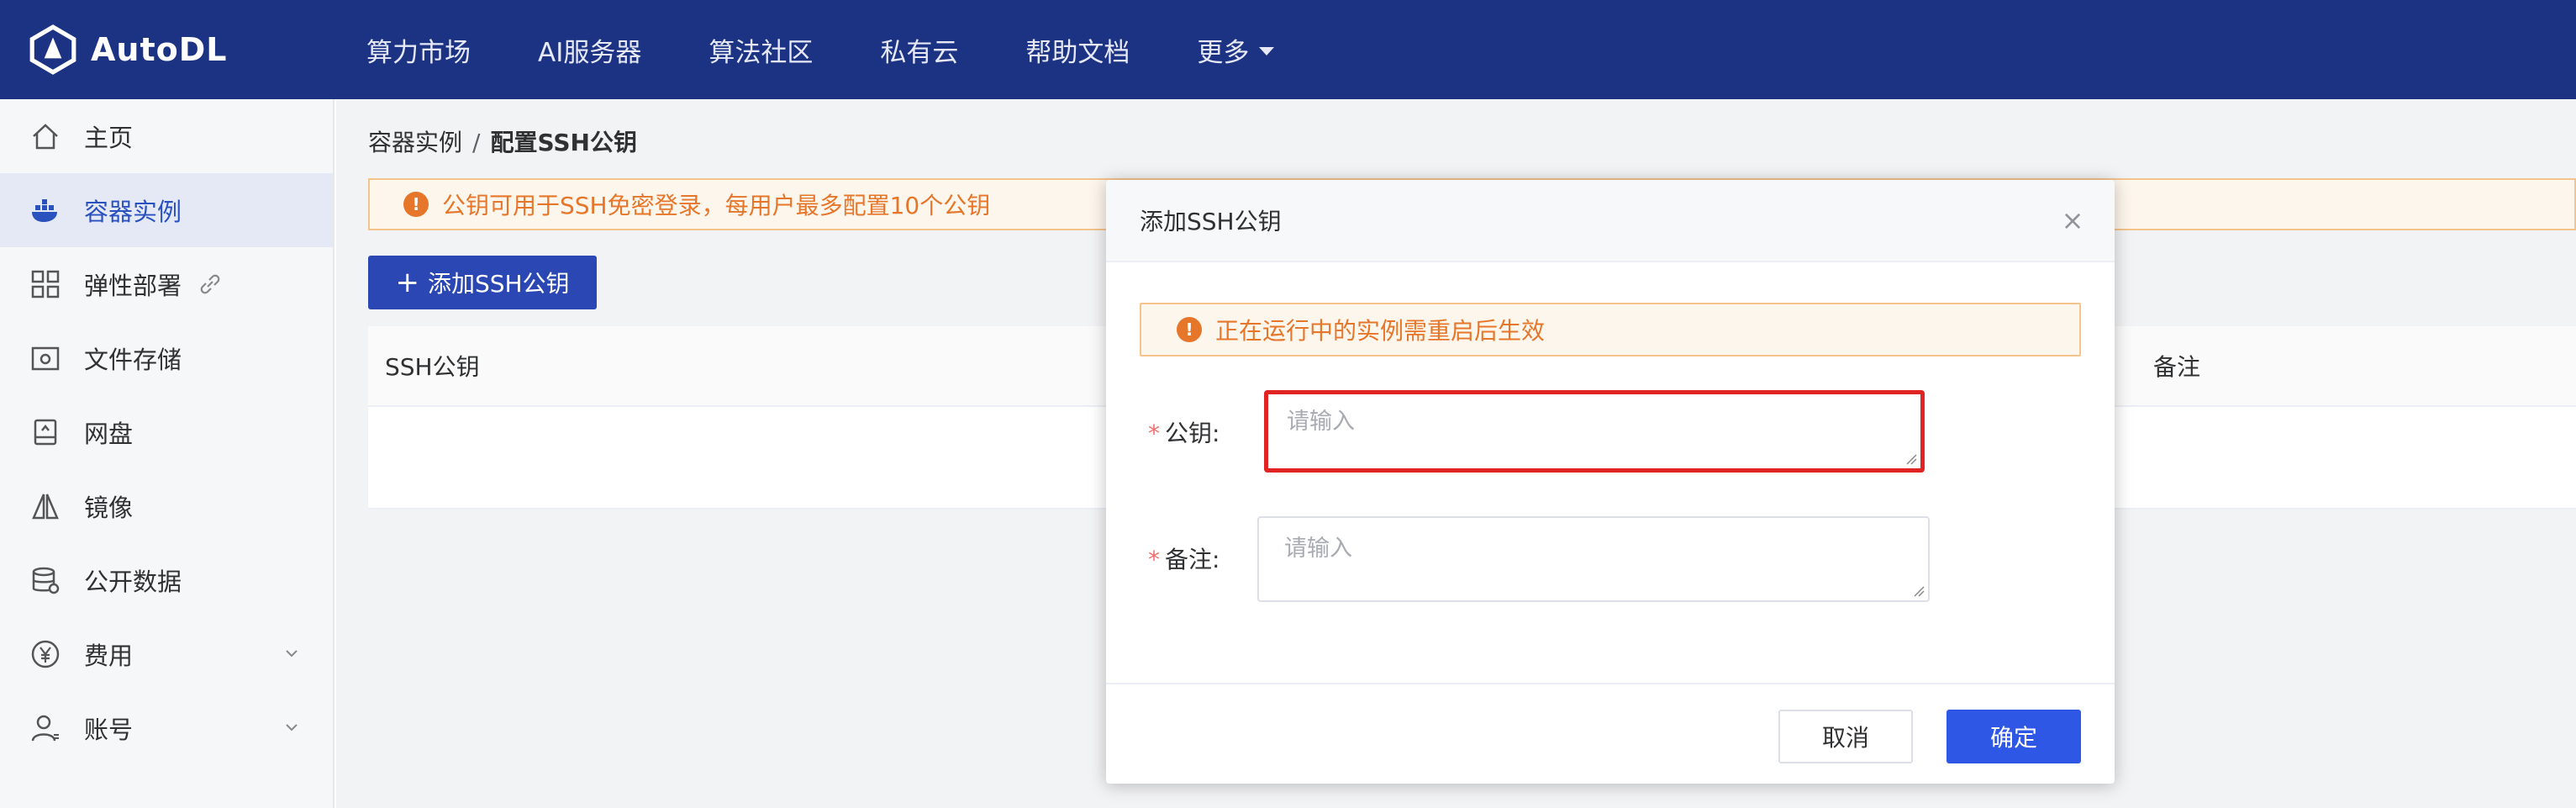  What do you see at coordinates (52, 50) in the screenshot?
I see `autodl-logo-icon` at bounding box center [52, 50].